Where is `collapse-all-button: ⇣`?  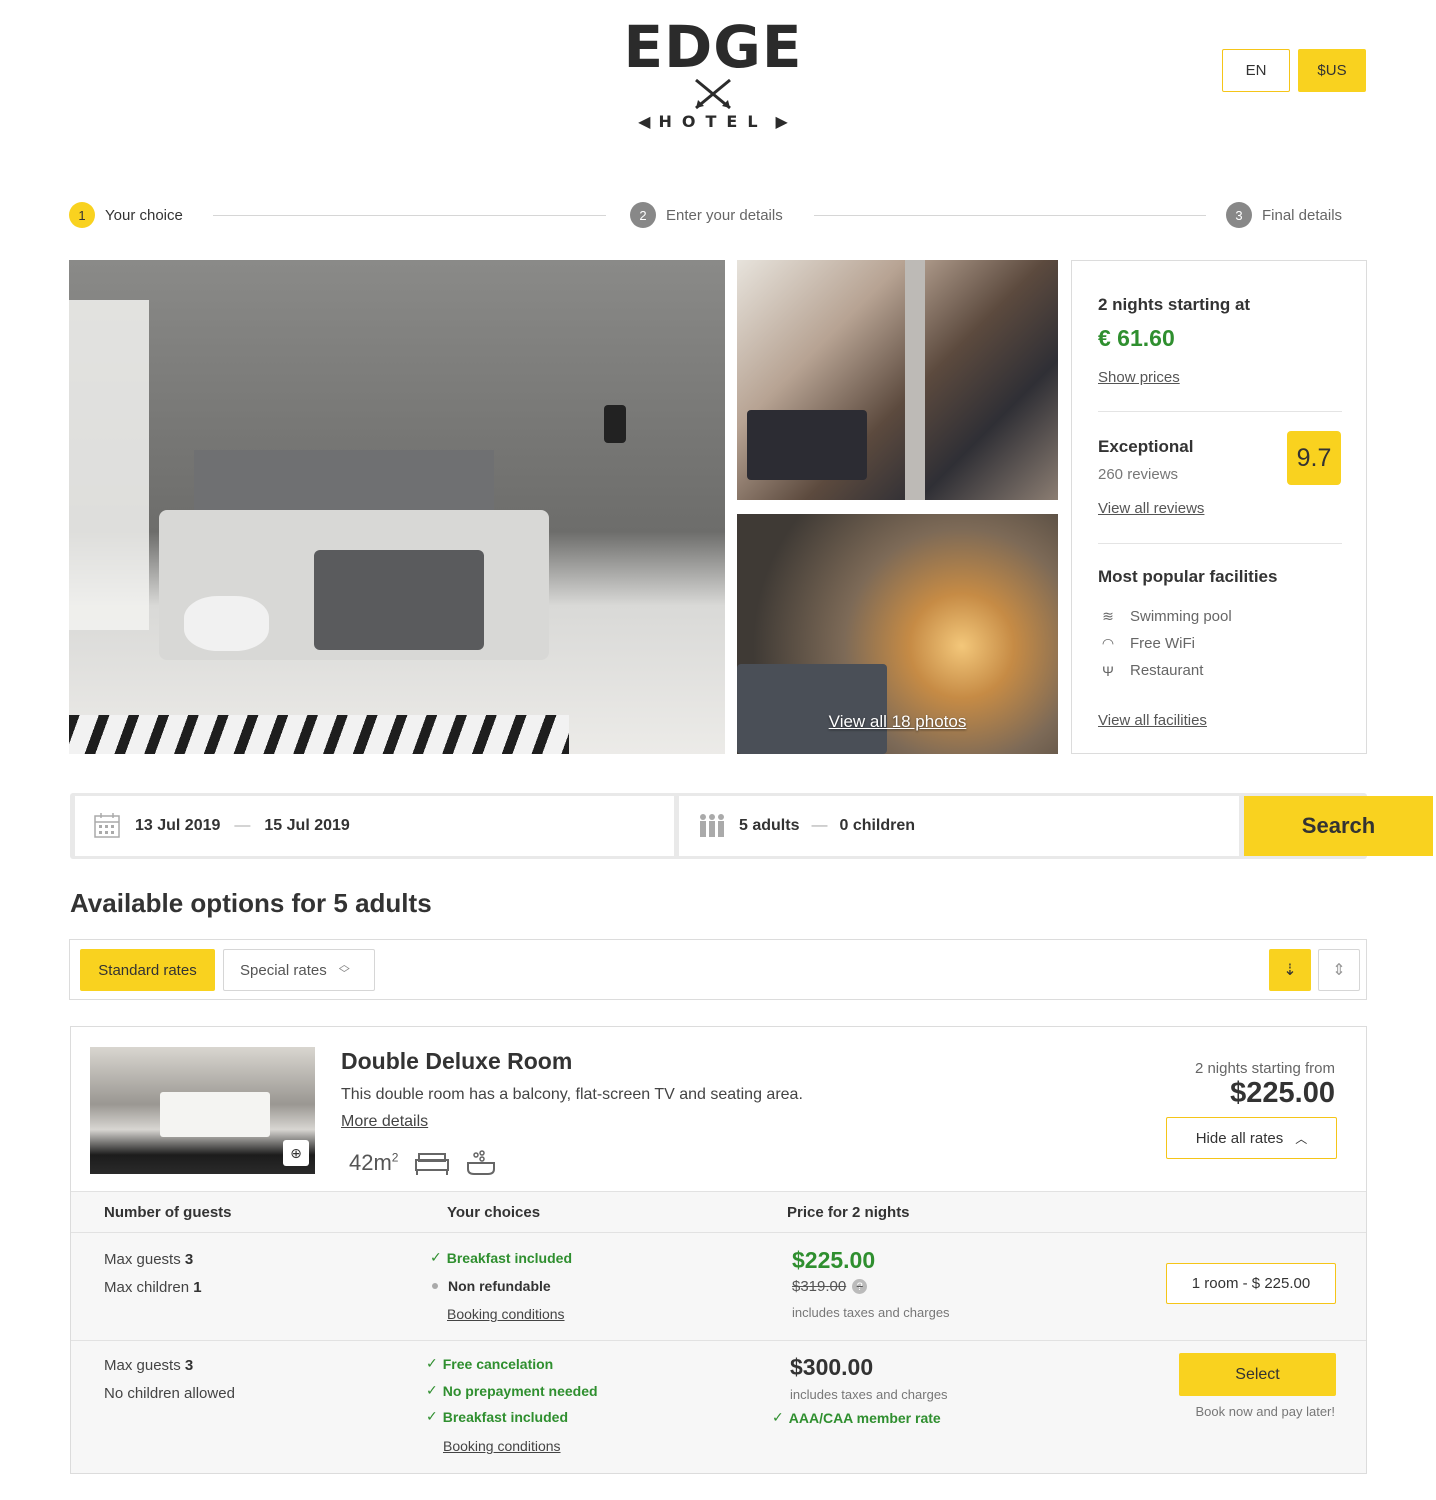
collapse-all-button: ⇣ is located at coordinates (1290, 970).